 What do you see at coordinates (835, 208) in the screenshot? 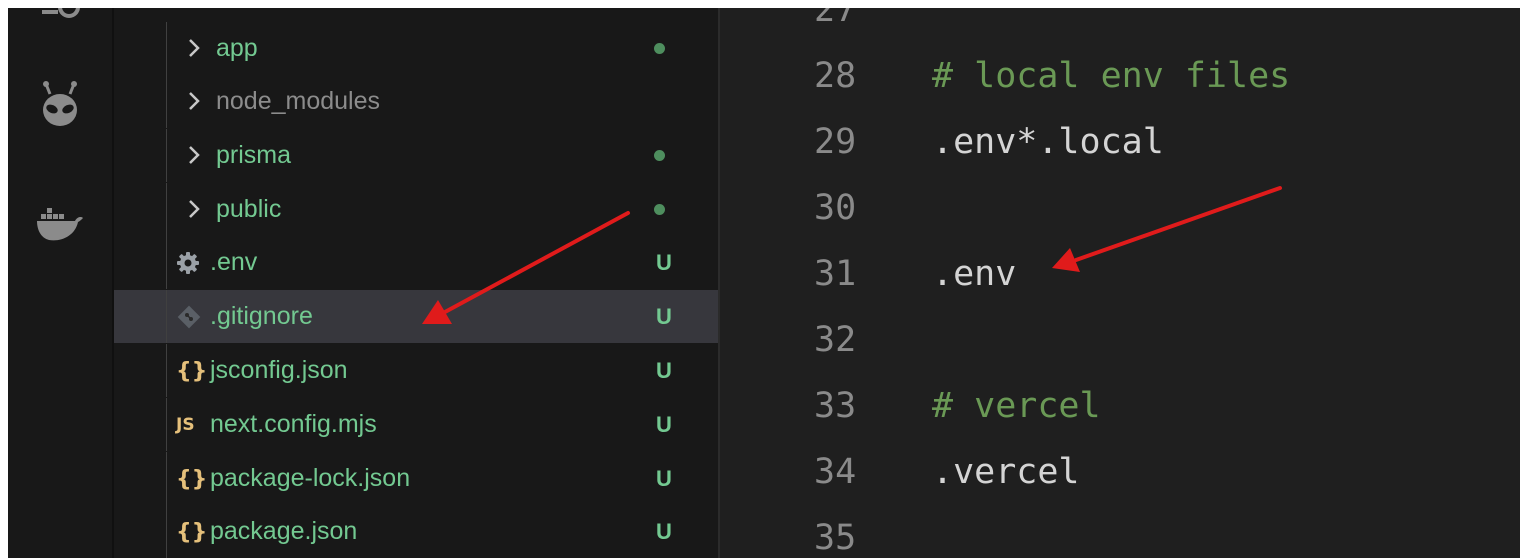
I see `line-number: 30` at bounding box center [835, 208].